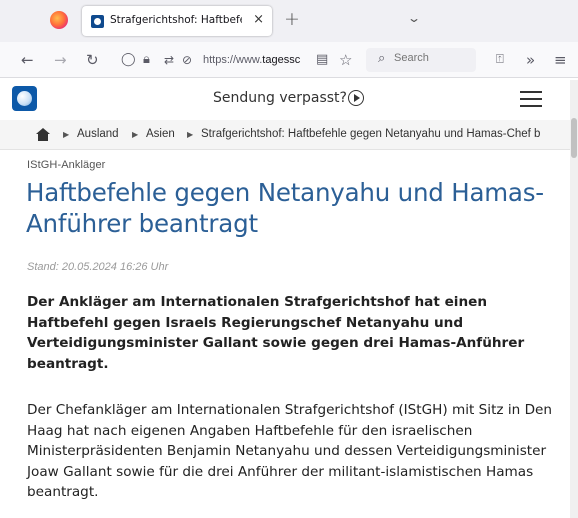 Image resolution: width=578 pixels, height=518 pixels. What do you see at coordinates (574, 299) in the screenshot?
I see `page-scrollbar` at bounding box center [574, 299].